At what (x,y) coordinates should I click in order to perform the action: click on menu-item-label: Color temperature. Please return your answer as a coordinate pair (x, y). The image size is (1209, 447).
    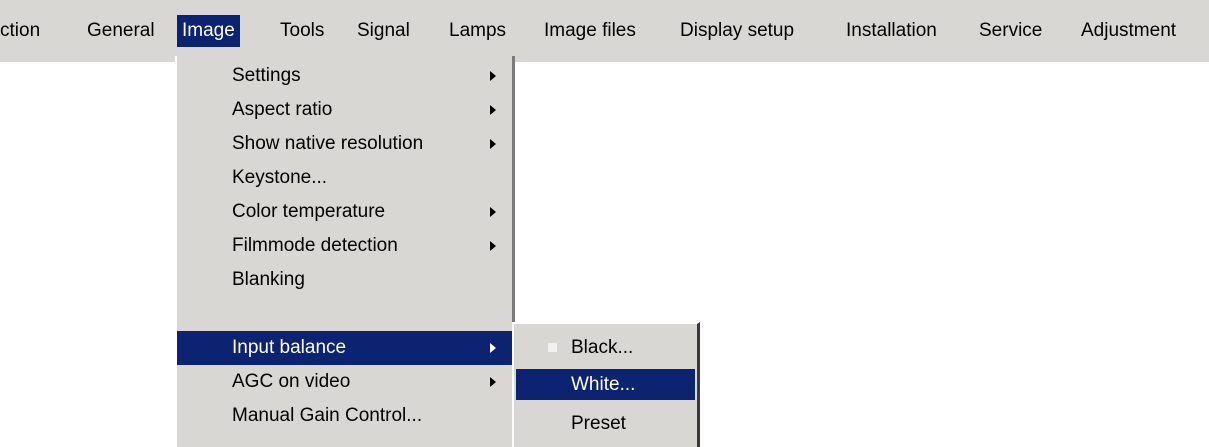
    Looking at the image, I should click on (309, 211).